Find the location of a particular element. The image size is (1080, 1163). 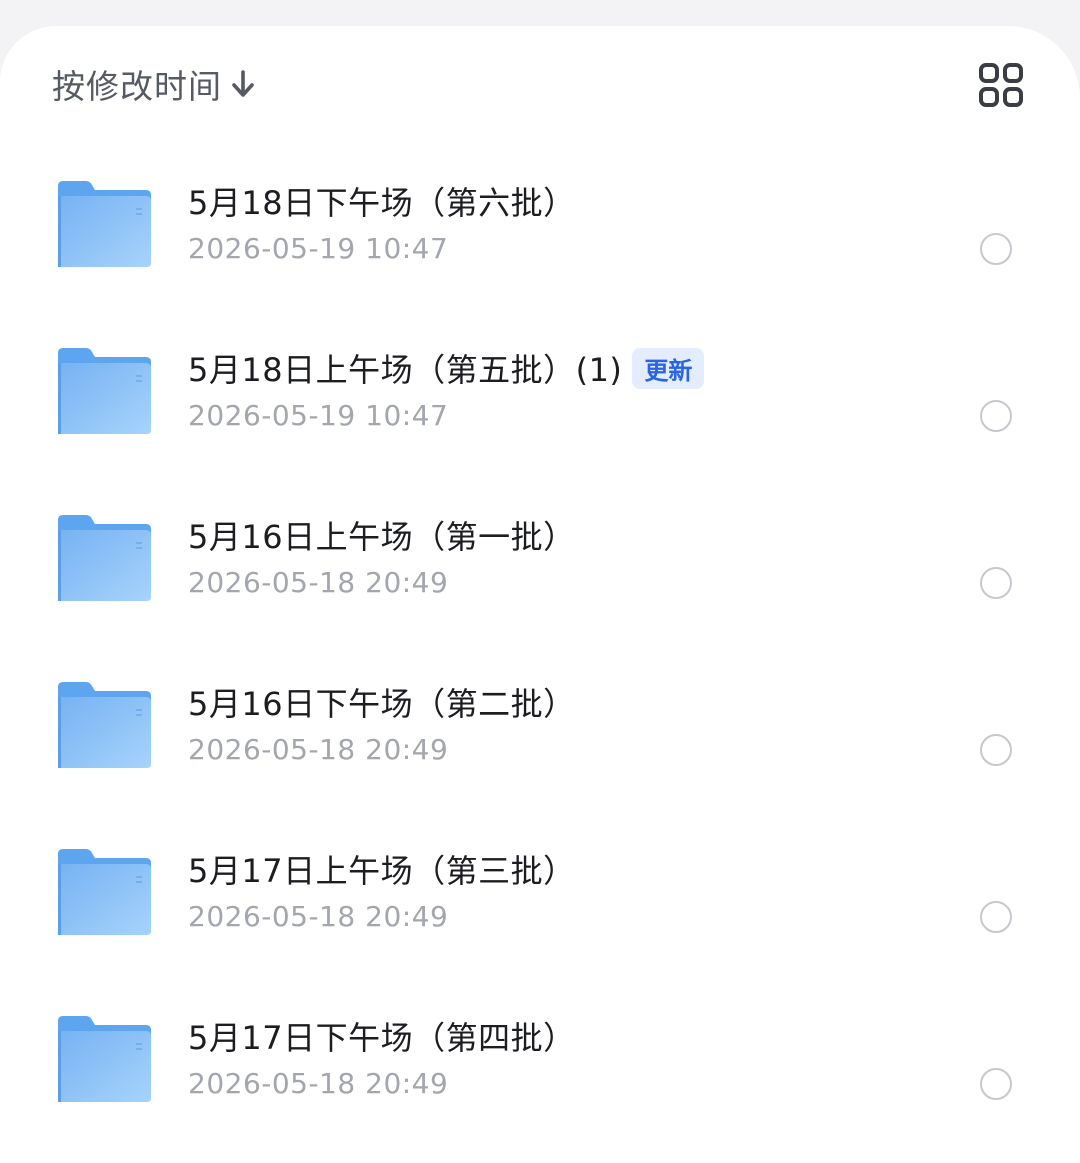

file-row-6: 5月17日下午场（第四批） 2026-05-18 20:49 is located at coordinates (540, 1062).